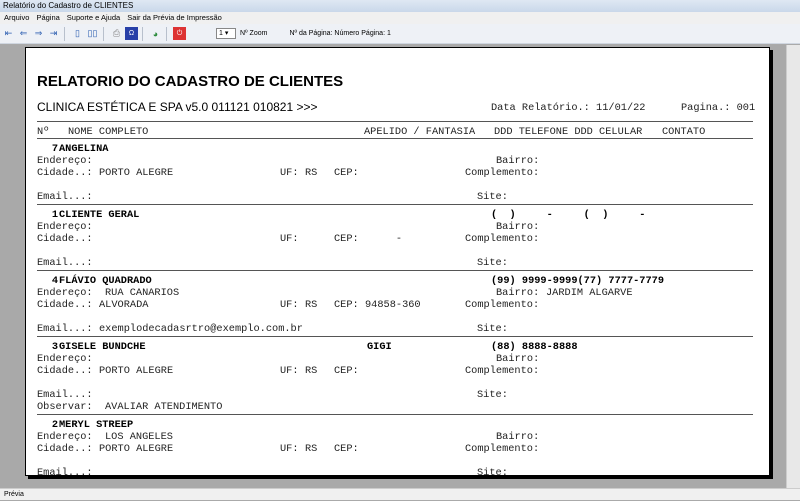 This screenshot has width=800, height=501. Describe the element at coordinates (155, 33) in the screenshot. I see `web-icon: ◕` at that location.